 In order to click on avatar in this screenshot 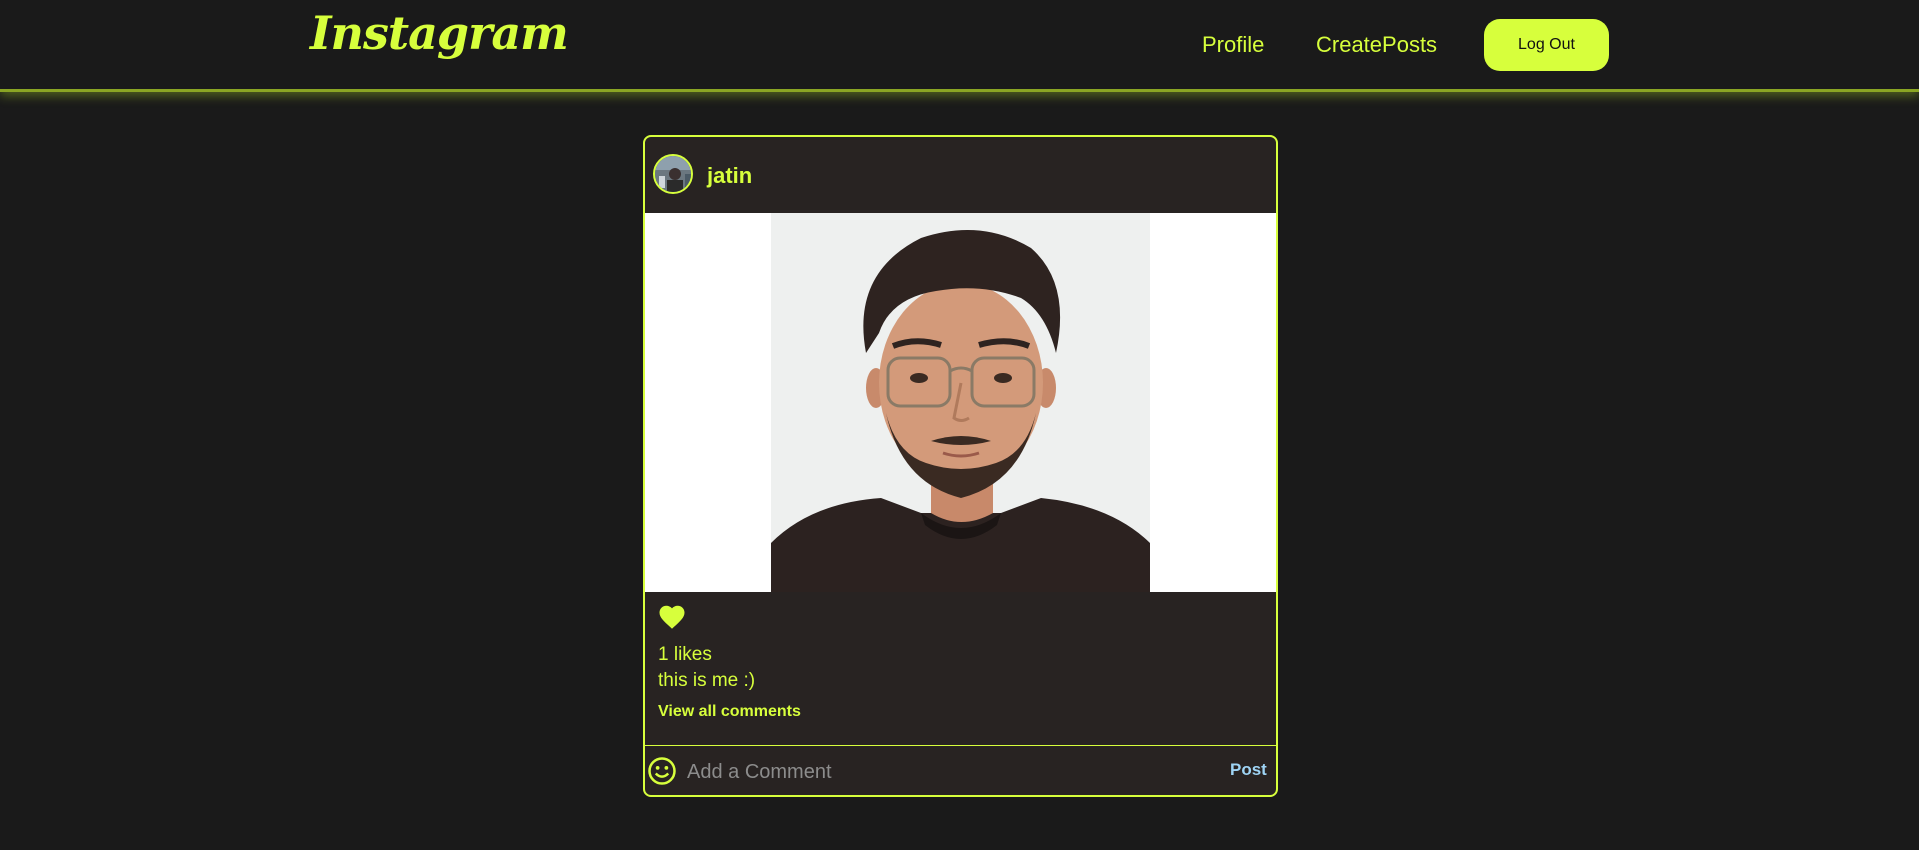, I will do `click(673, 174)`.